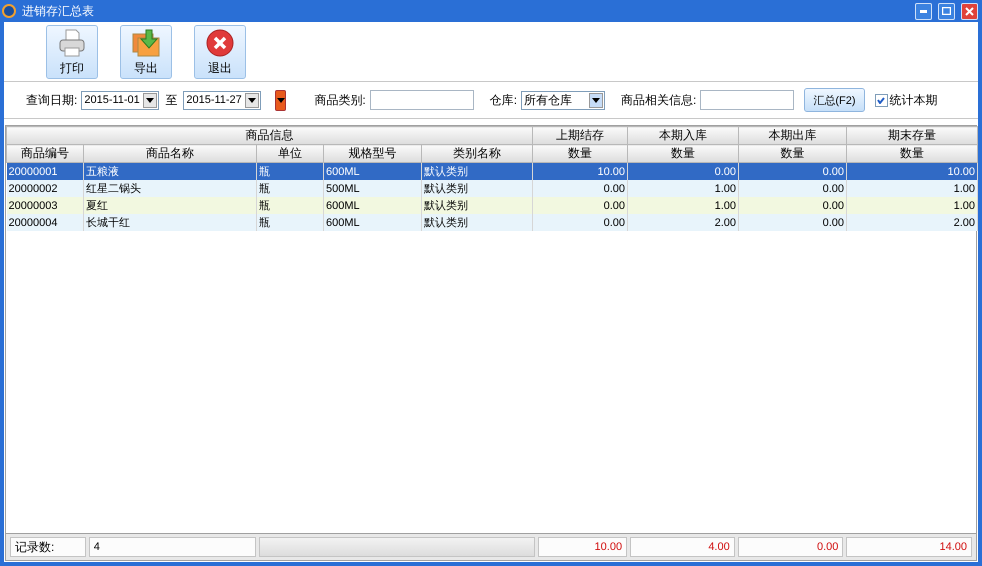 The height and width of the screenshot is (566, 982). I want to click on print-button: 打印, so click(72, 52).